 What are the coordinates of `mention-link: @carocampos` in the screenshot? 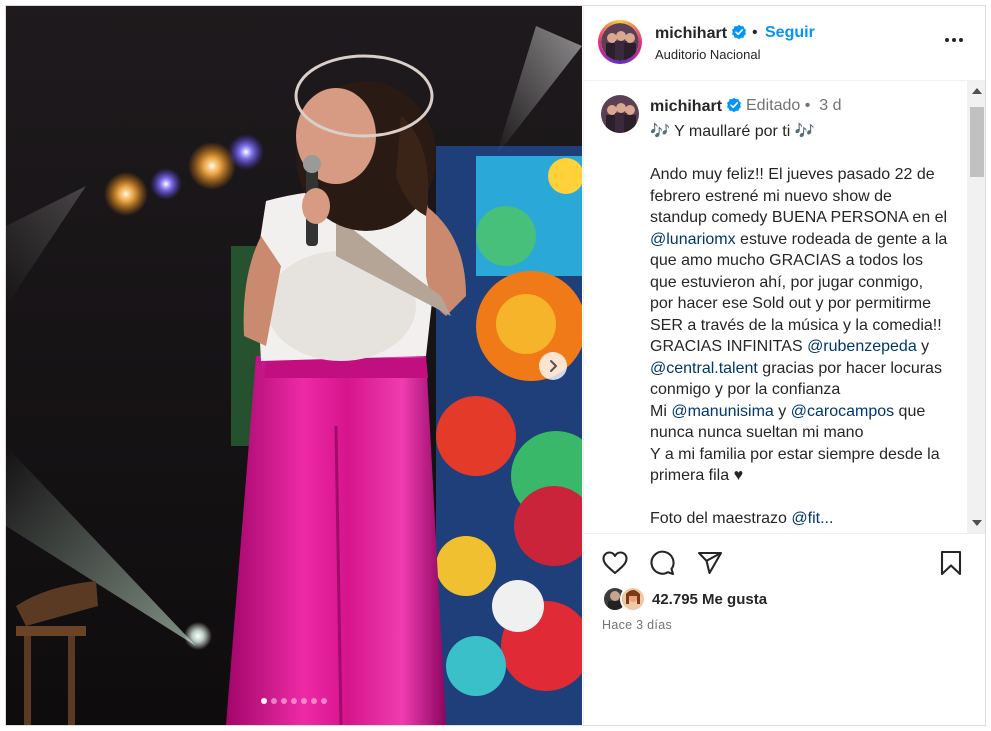 It's located at (842, 411).